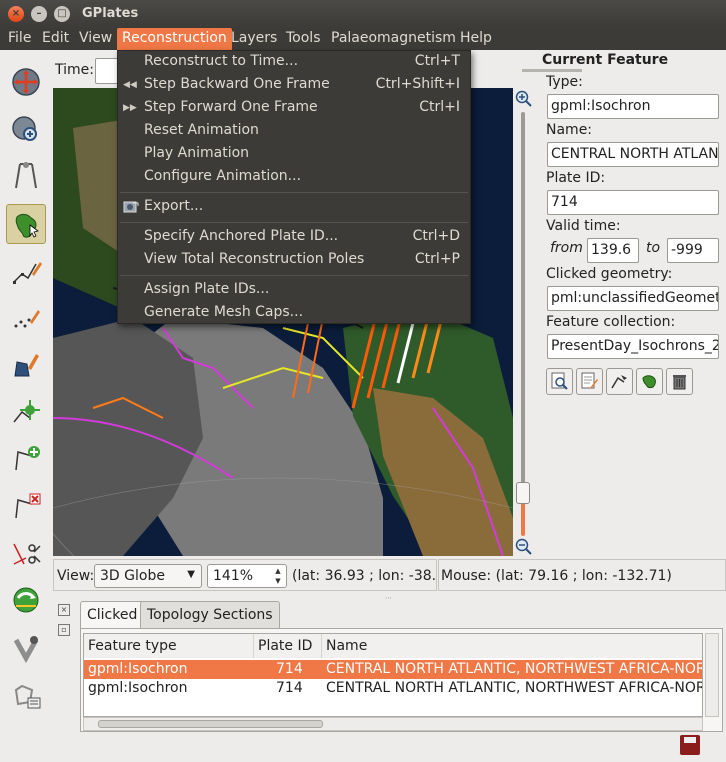 The width and height of the screenshot is (726, 762). Describe the element at coordinates (55, 39) in the screenshot. I see `menu-edit: Edit` at that location.